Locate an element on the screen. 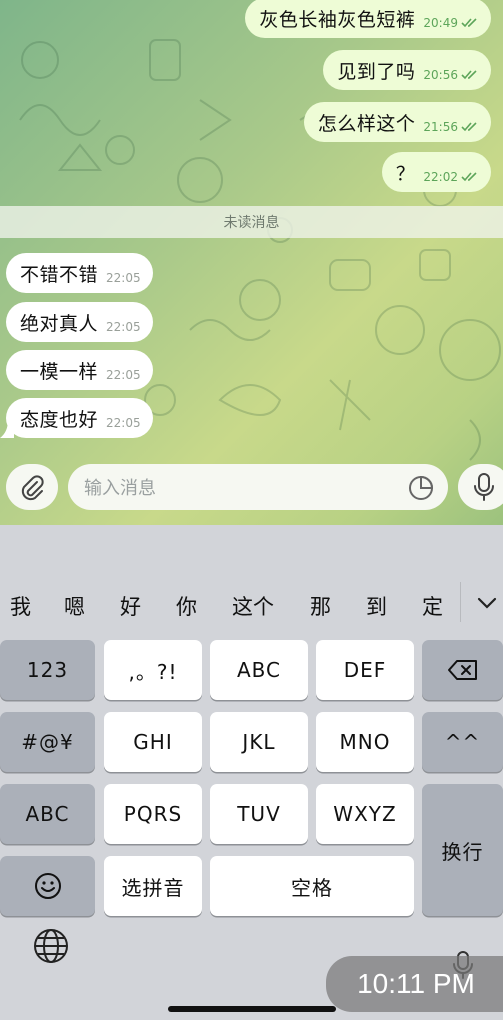 Image resolution: width=503 pixels, height=1020 pixels. key-label: ^^ is located at coordinates (462, 742).